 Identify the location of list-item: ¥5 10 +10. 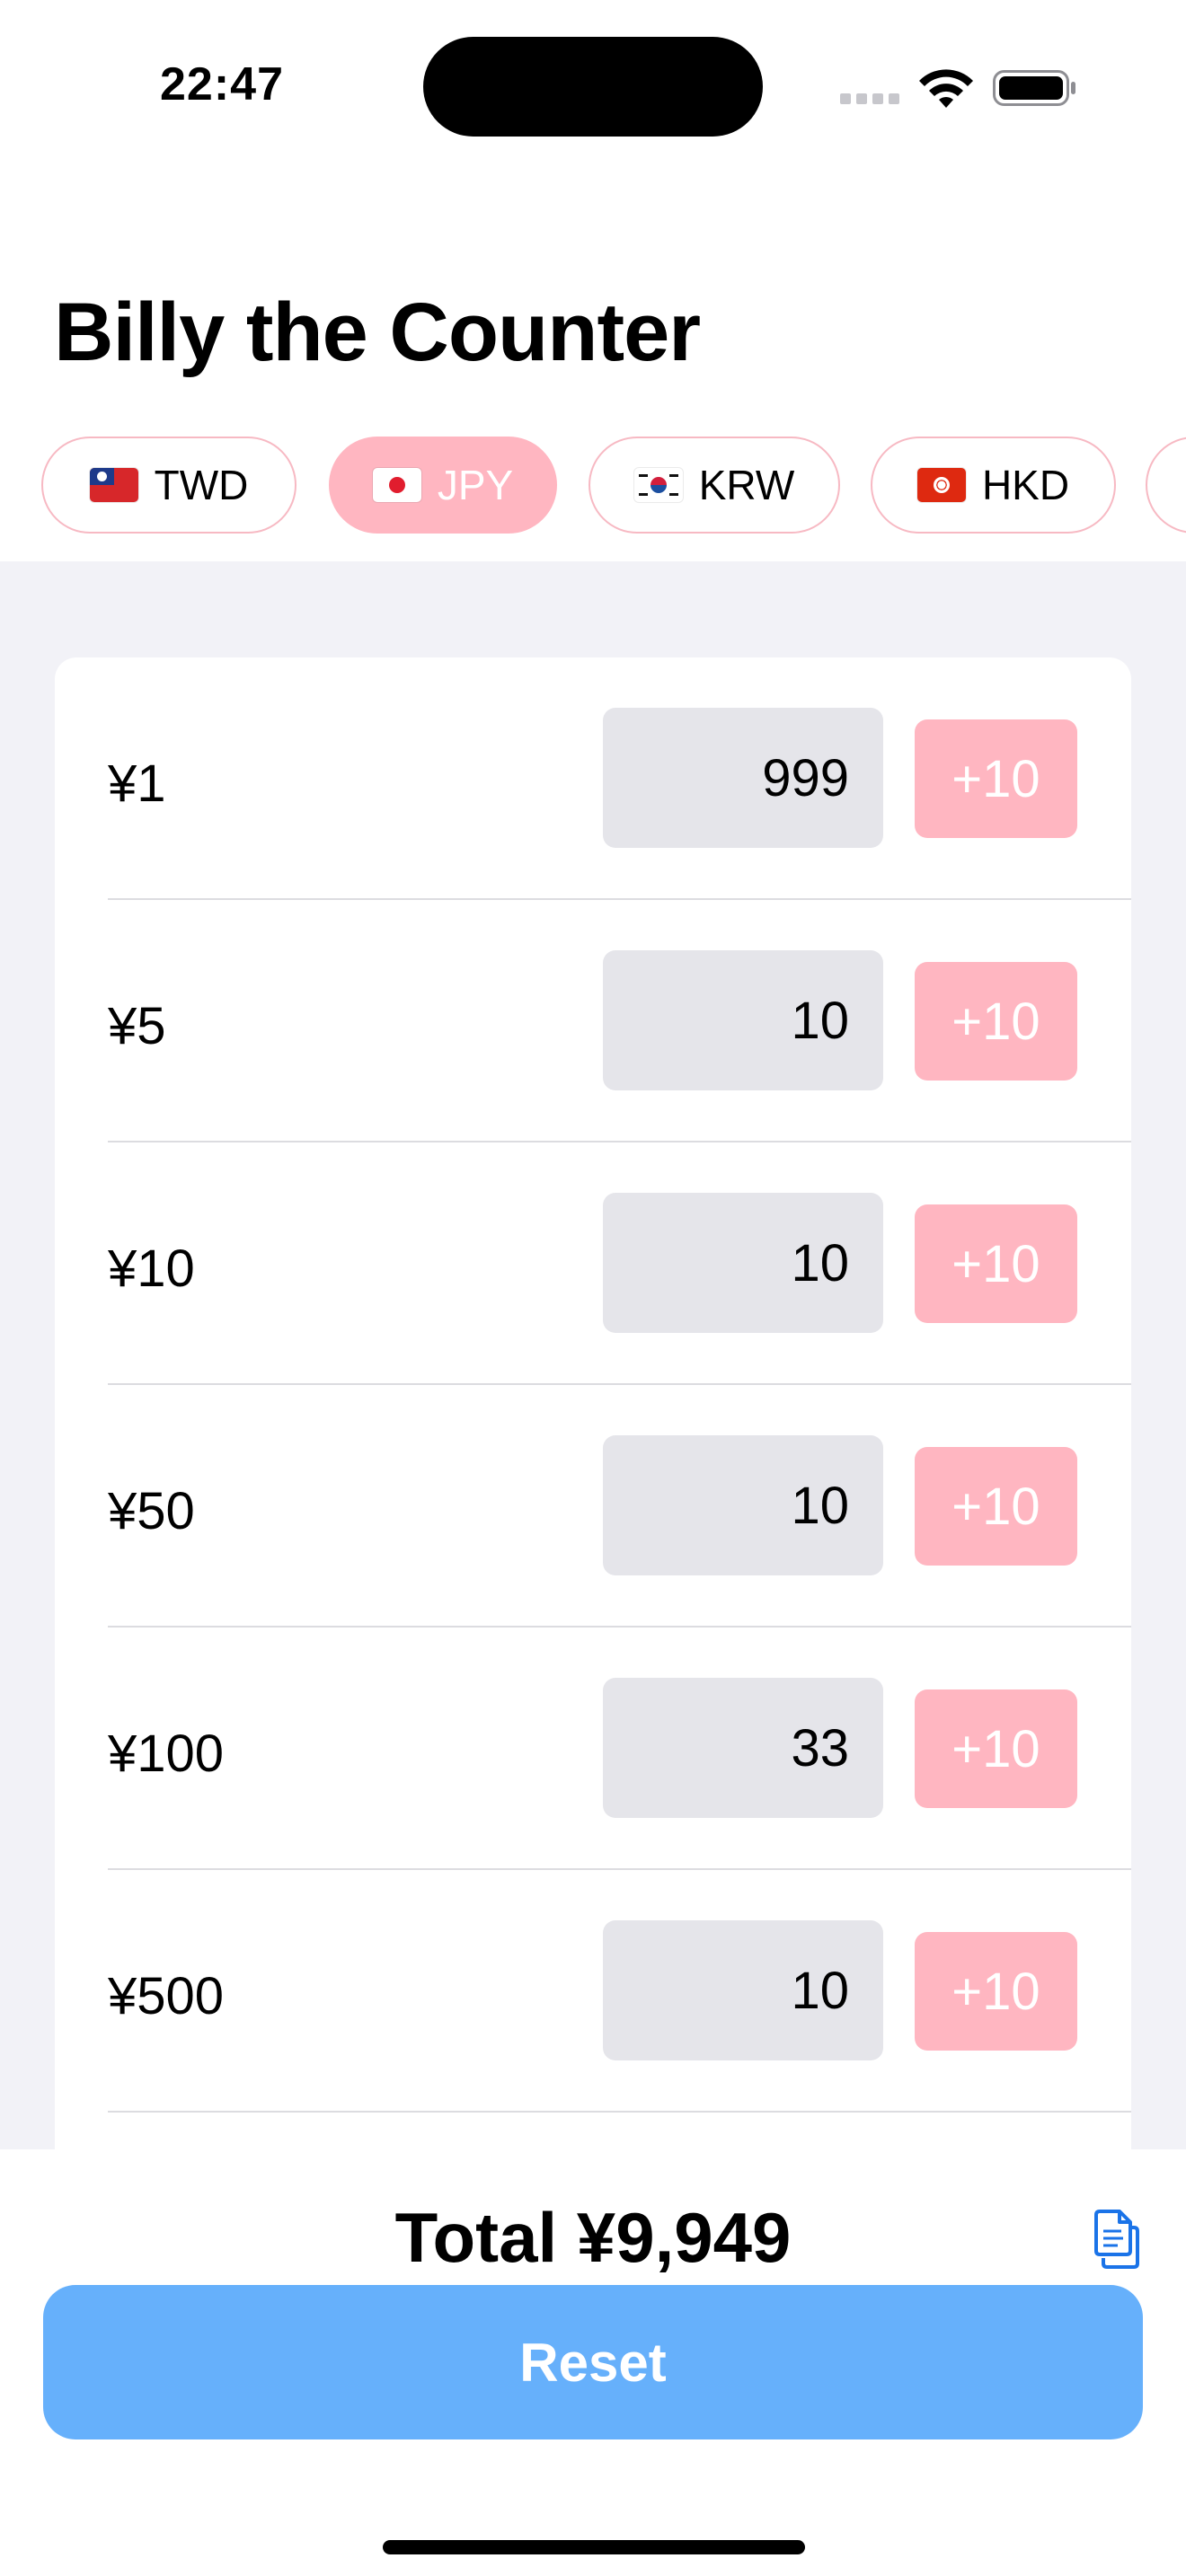
(593, 1021).